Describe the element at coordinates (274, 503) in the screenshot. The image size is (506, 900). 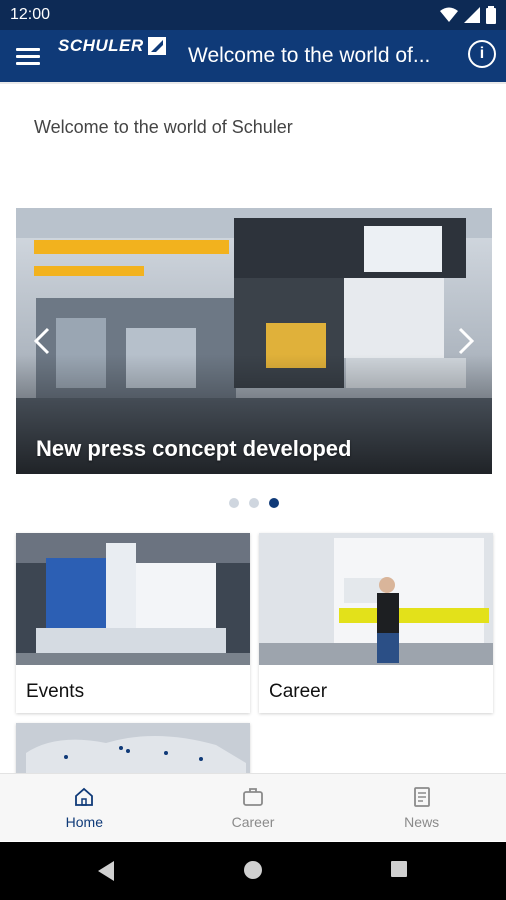
I see `carousel-dot-active` at that location.